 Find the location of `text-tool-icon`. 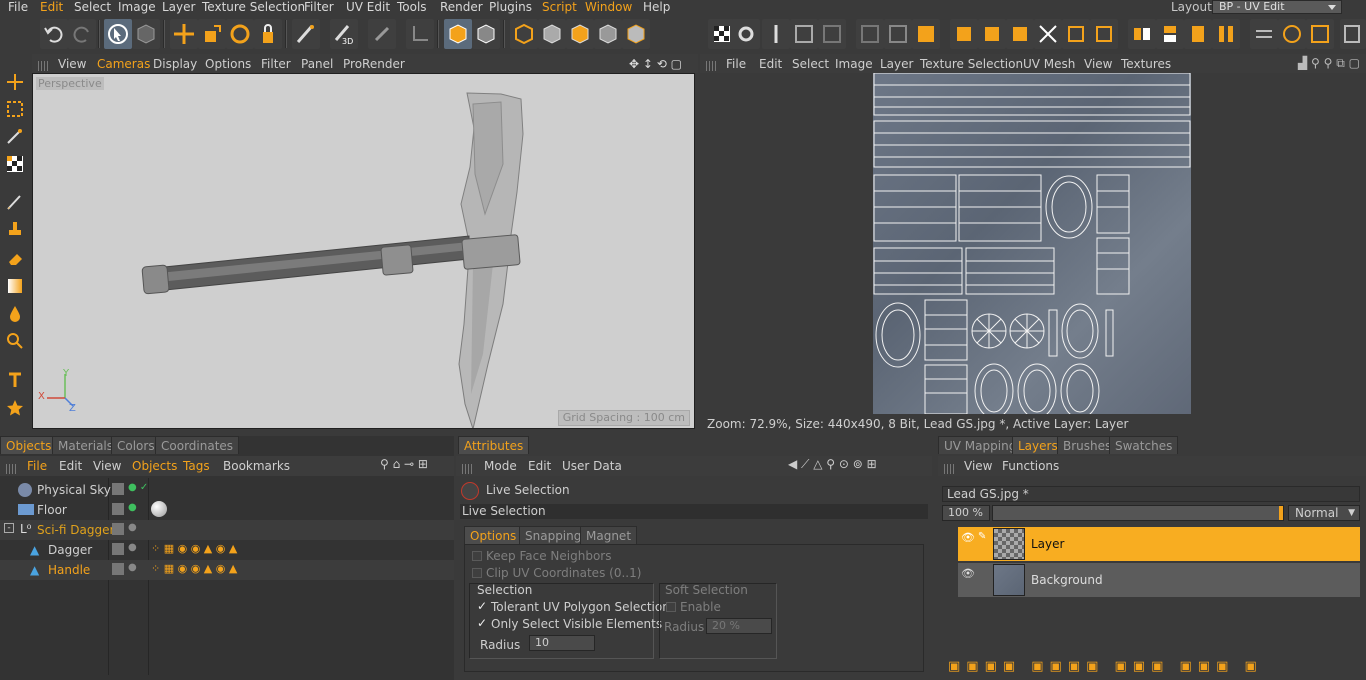

text-tool-icon is located at coordinates (15, 380).